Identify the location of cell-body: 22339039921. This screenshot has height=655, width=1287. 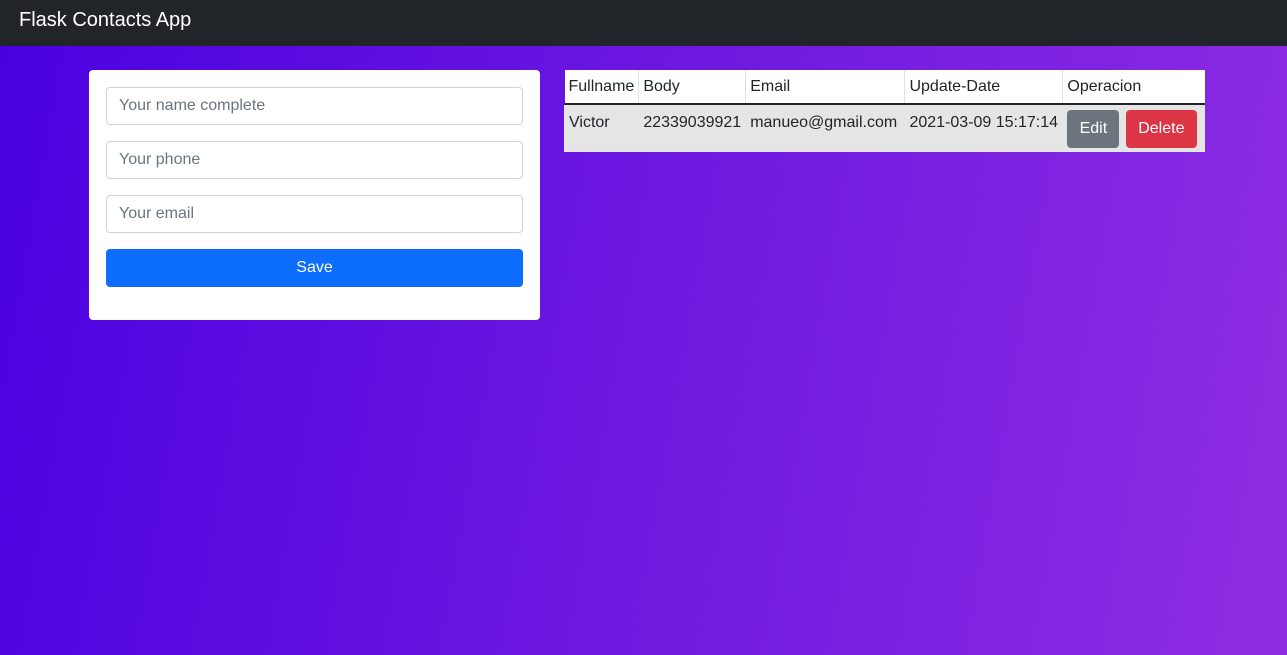
(692, 128).